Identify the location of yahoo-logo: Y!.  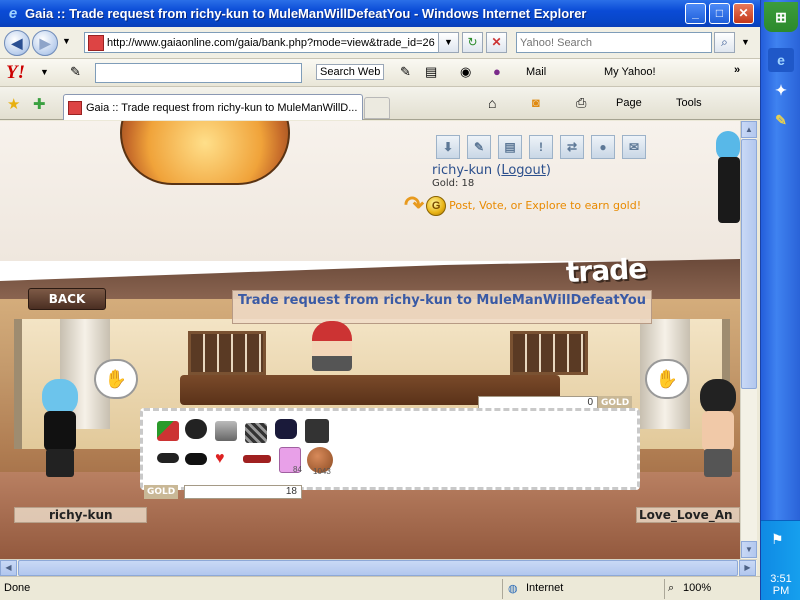
(15, 73).